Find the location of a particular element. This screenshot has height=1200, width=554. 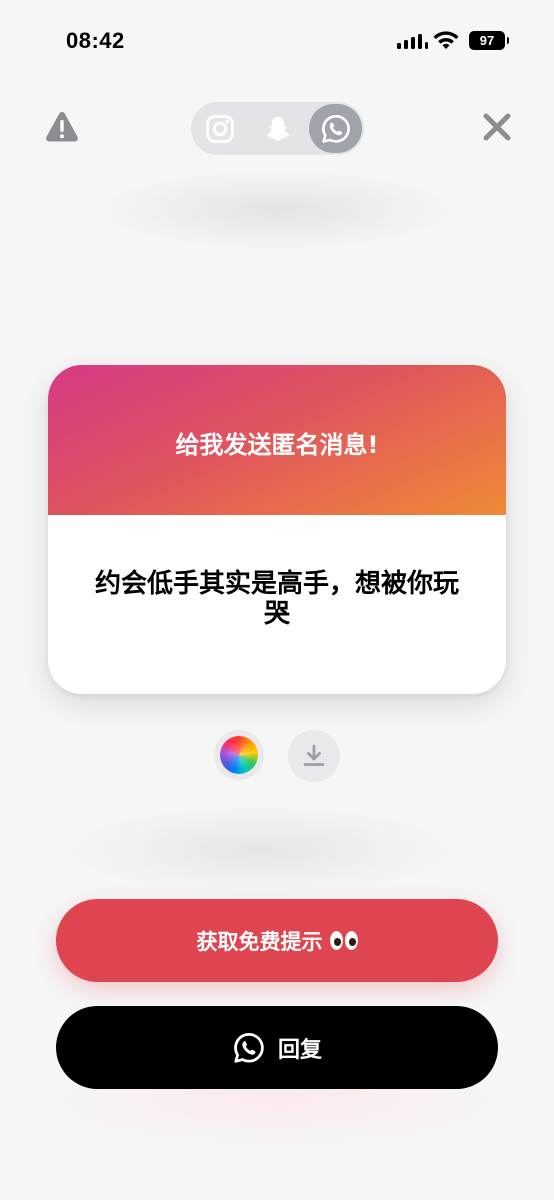

color-picker-button is located at coordinates (239, 755).